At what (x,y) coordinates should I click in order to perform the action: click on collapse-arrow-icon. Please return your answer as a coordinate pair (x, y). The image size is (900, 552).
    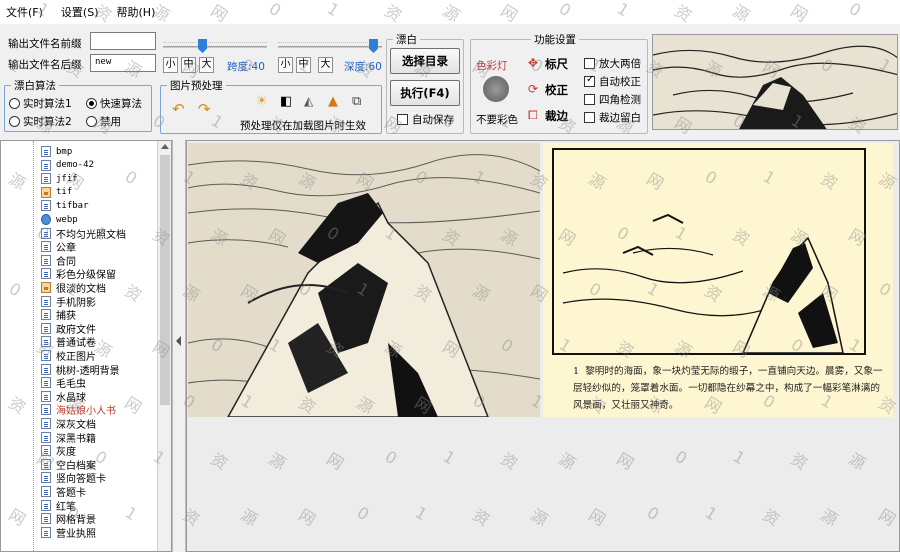
    Looking at the image, I should click on (178, 341).